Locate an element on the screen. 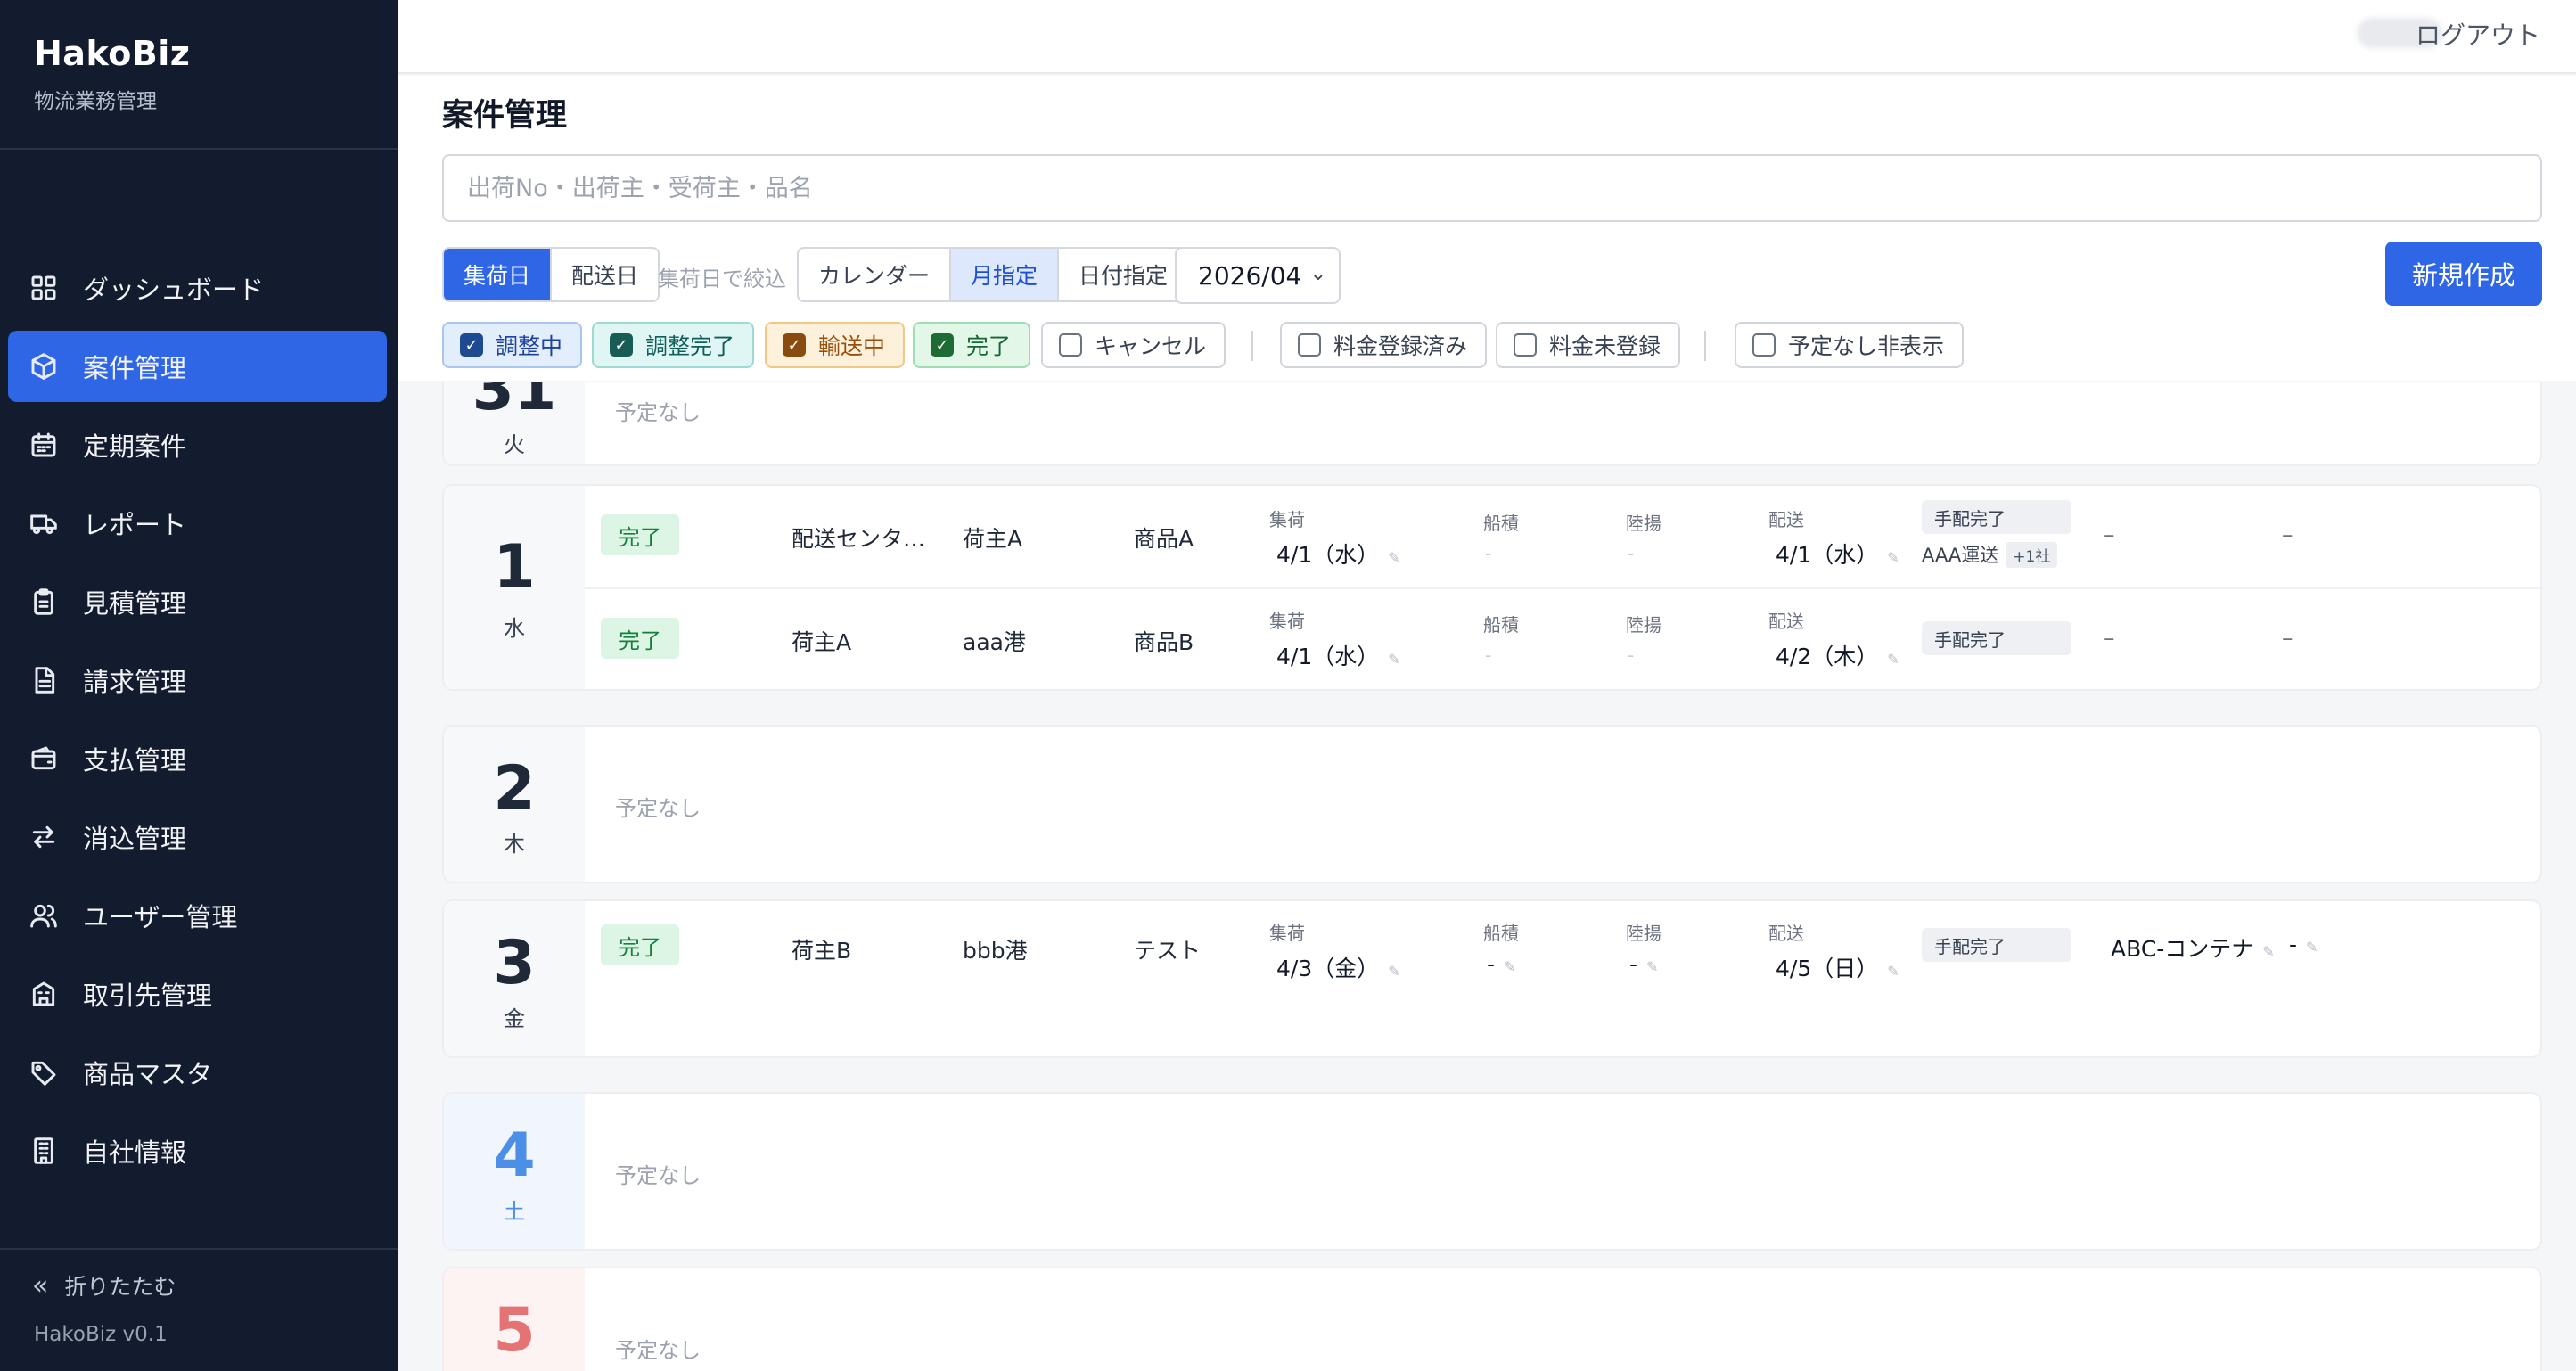  sidebar-item-products: 商品マスタ is located at coordinates (197, 1072).